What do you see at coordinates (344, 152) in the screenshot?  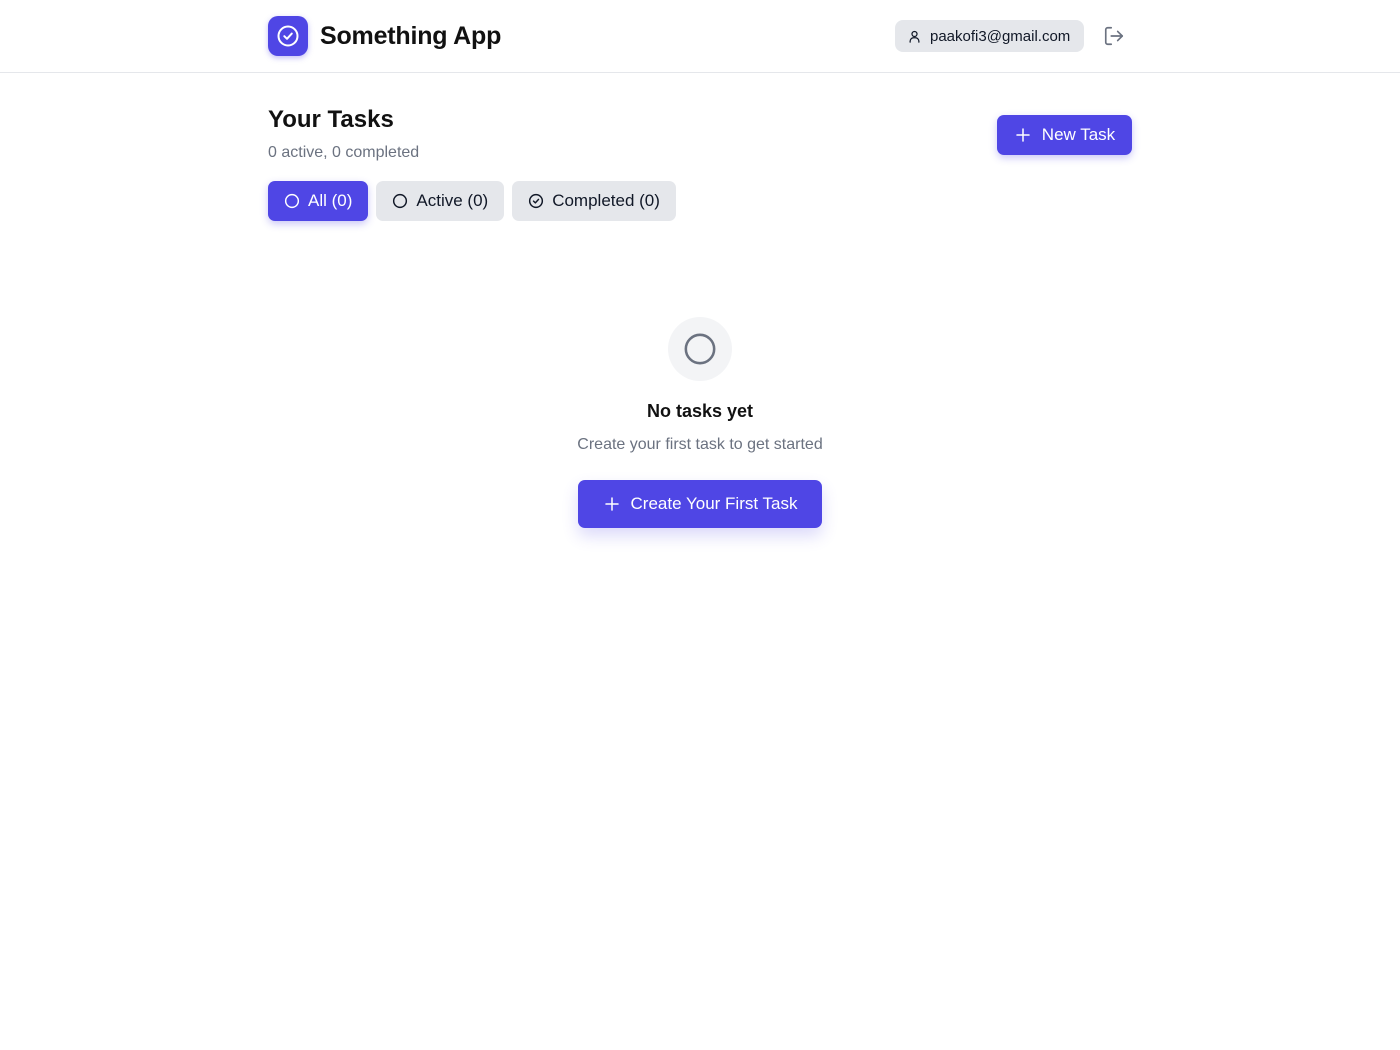 I see `task-summary: 0 active, 0 completed` at bounding box center [344, 152].